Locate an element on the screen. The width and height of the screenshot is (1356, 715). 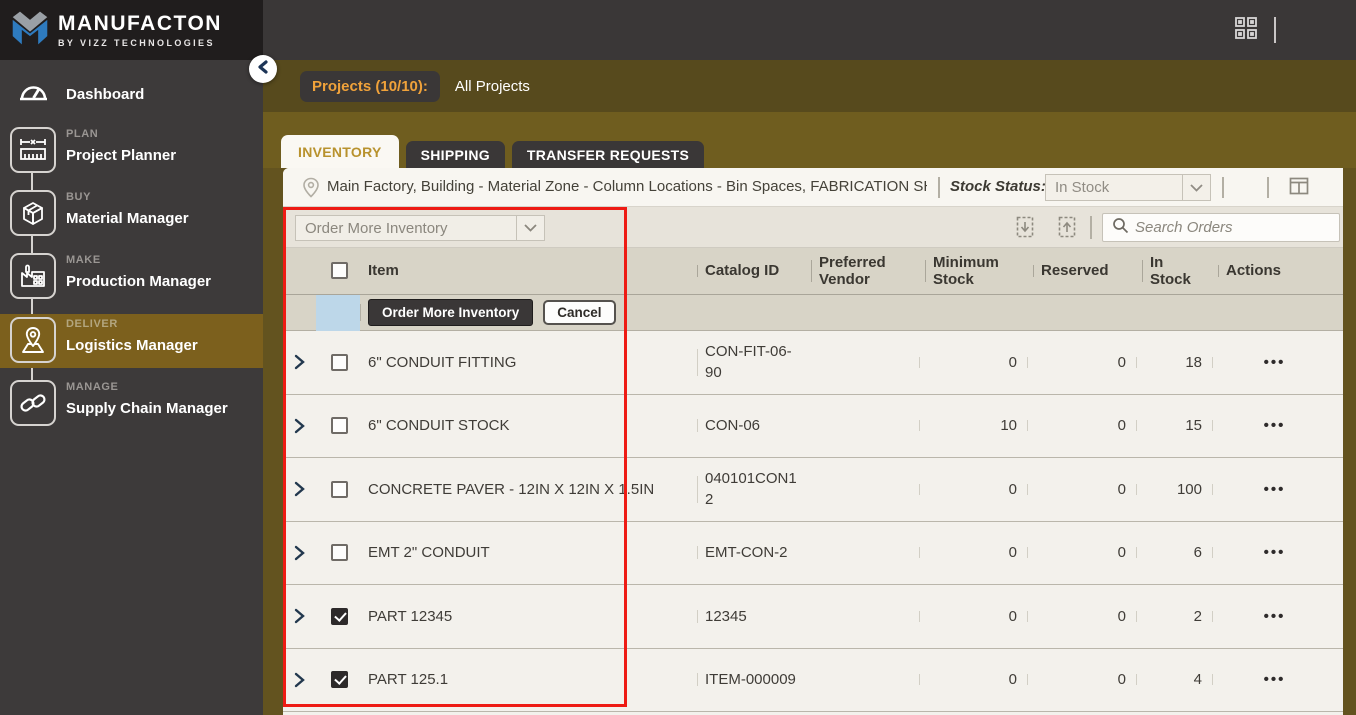
toolbar-divider is located at coordinates (1091, 227).